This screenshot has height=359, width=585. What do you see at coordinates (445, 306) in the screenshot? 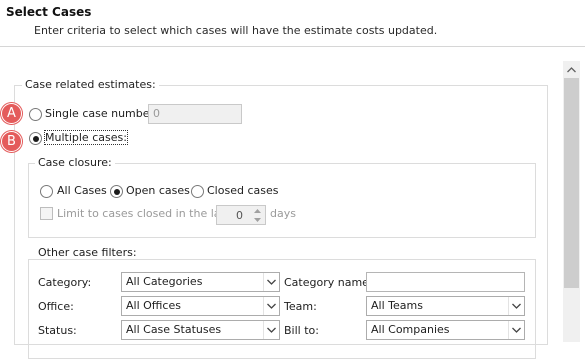
I see `team-select: All Teams` at bounding box center [445, 306].